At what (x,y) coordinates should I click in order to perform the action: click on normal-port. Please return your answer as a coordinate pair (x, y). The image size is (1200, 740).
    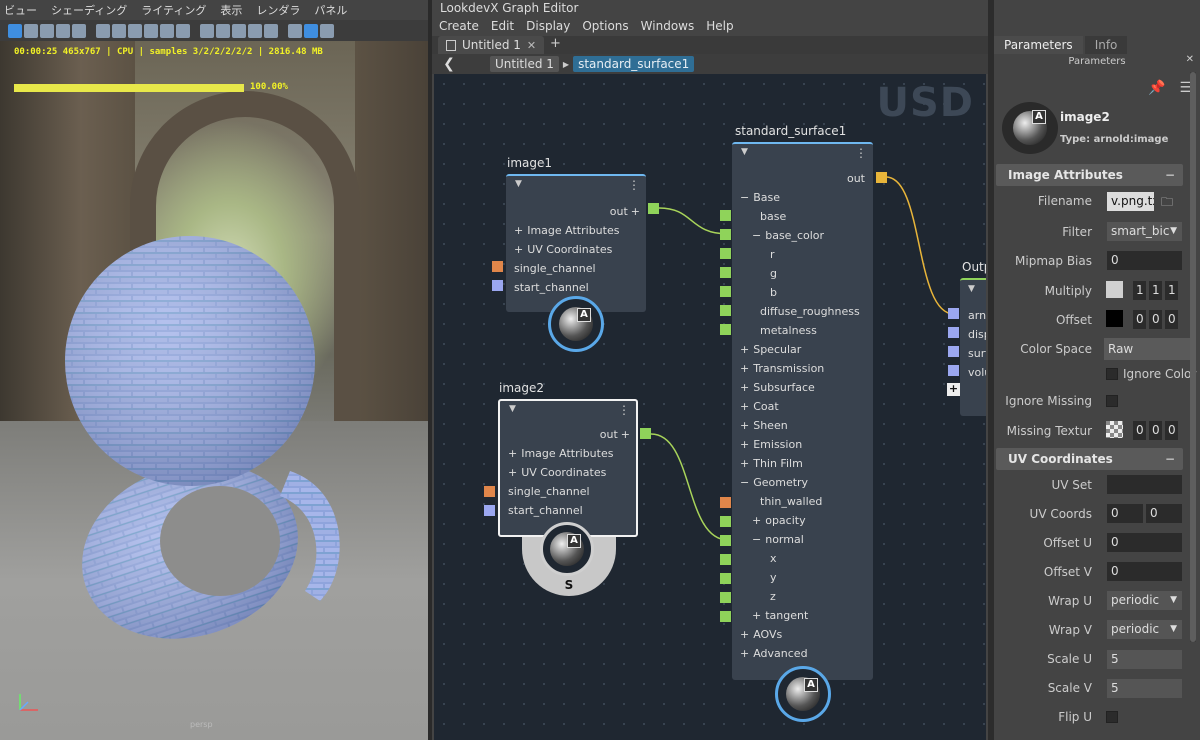
    Looking at the image, I should click on (725, 540).